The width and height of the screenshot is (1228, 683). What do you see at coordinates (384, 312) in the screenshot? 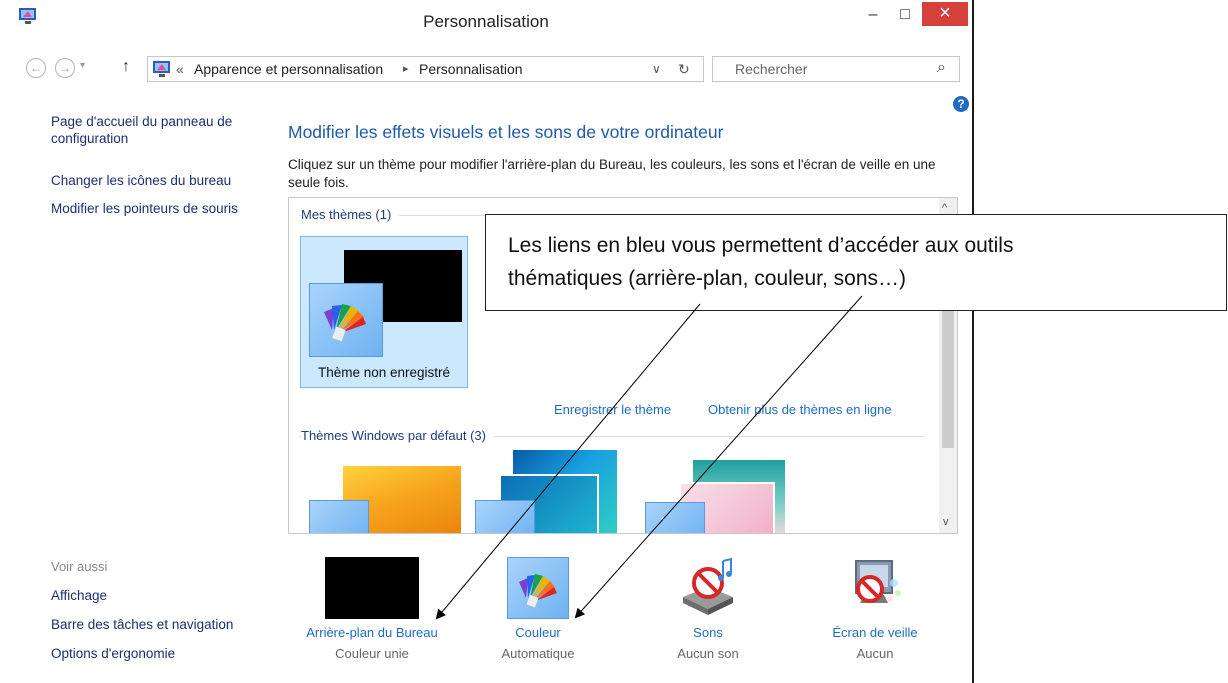
I see `unsaved-theme-tile: Thème non enregistré` at bounding box center [384, 312].